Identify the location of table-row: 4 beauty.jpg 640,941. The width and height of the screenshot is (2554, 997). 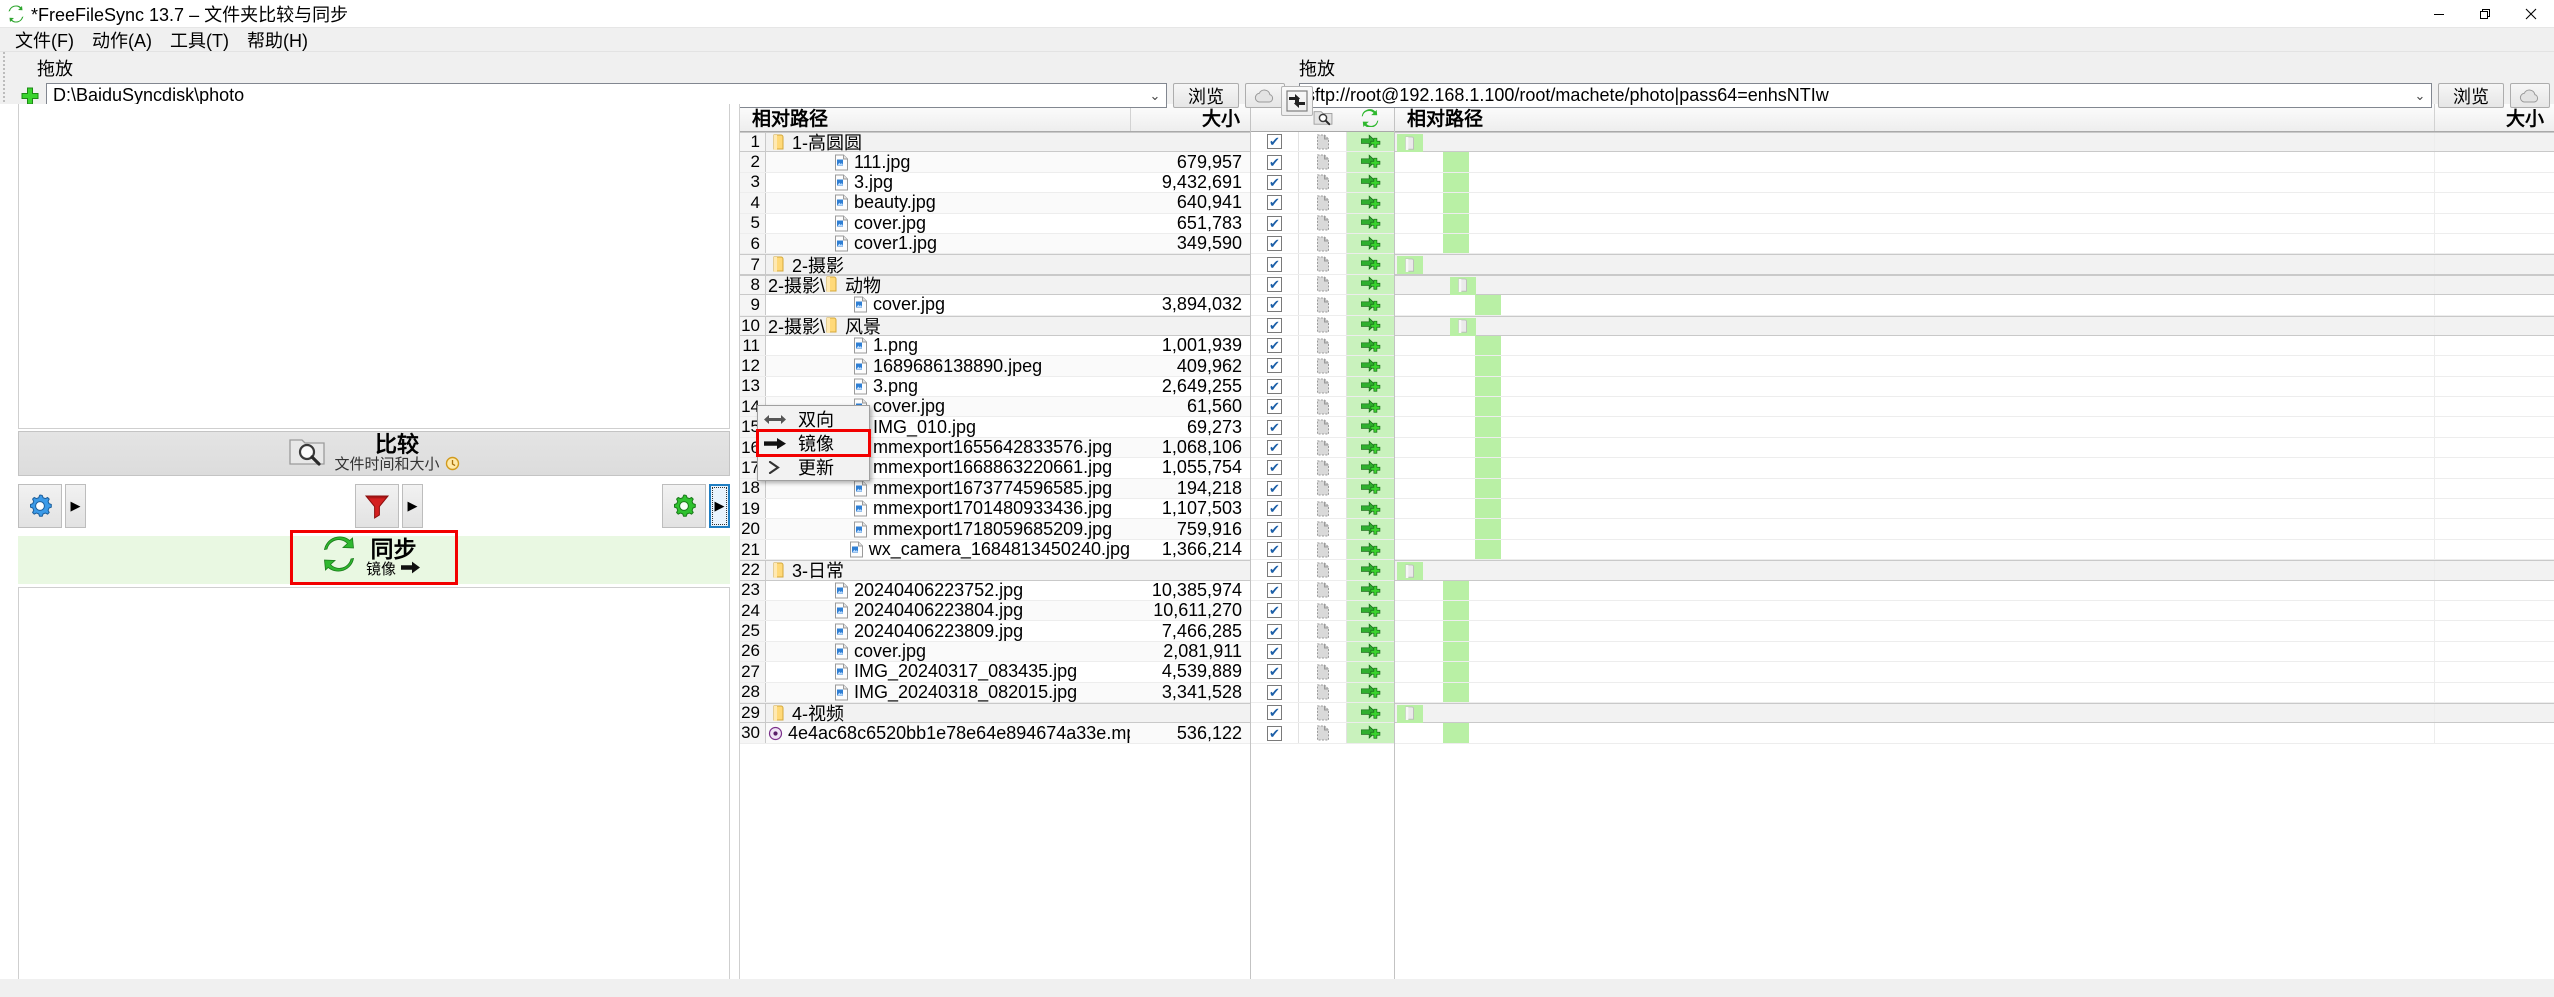
(995, 203).